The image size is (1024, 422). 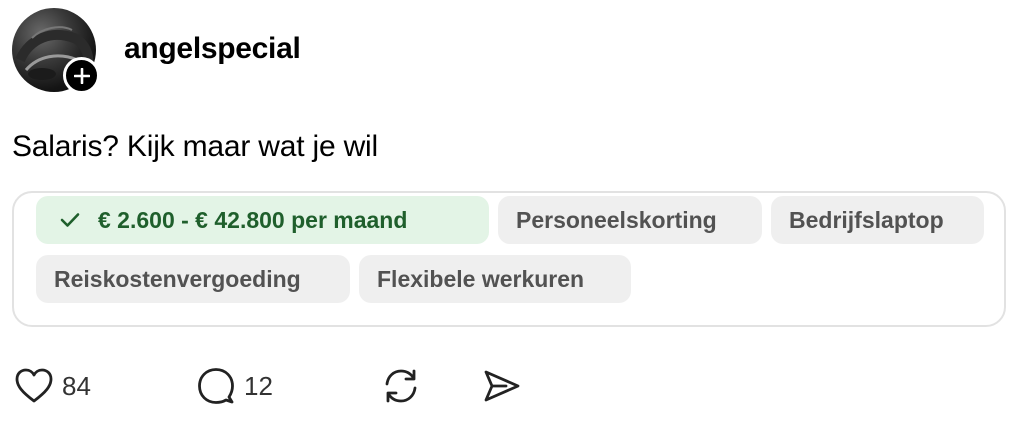 I want to click on chip-company-laptop: Bedrijfslaptop, so click(x=877, y=220).